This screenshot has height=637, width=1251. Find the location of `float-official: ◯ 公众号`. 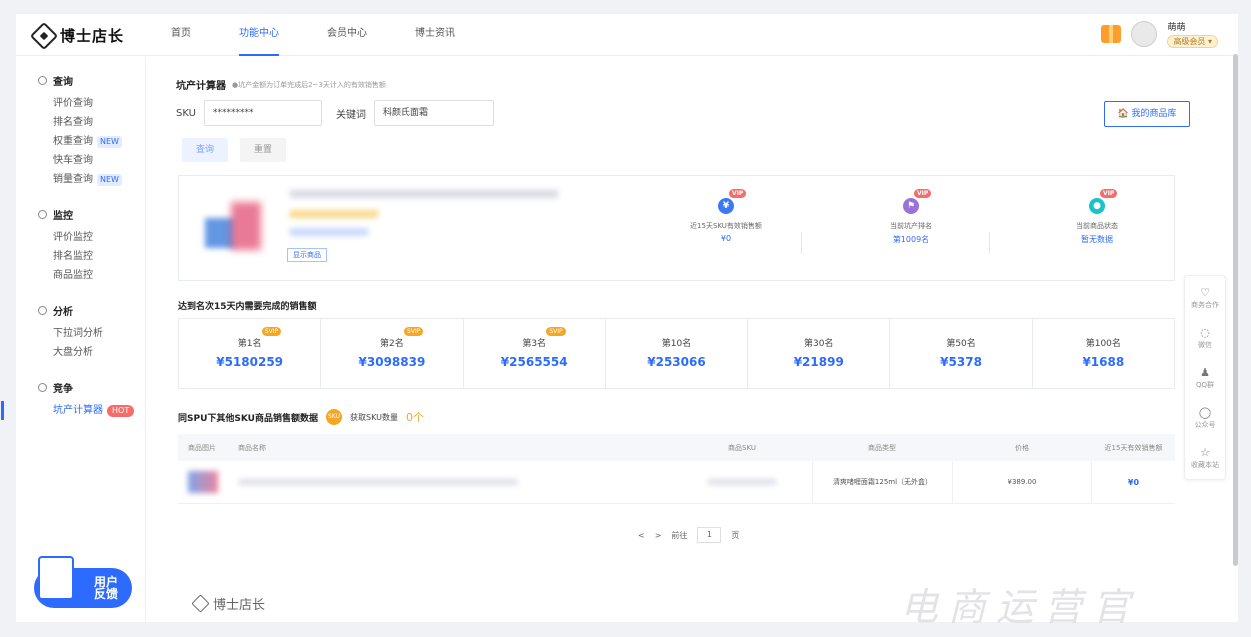

float-official: ◯ 公众号 is located at coordinates (1205, 418).